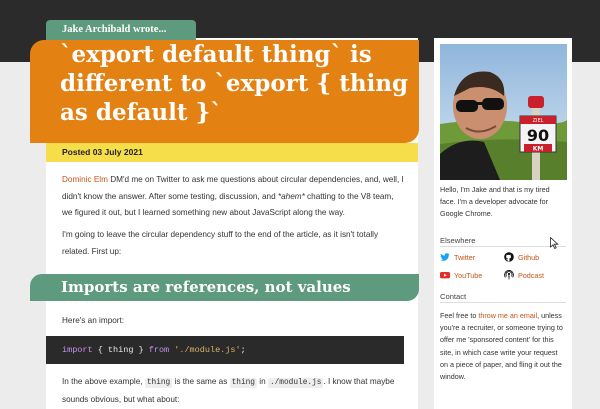 The width and height of the screenshot is (600, 409). I want to click on youtube-link: YouTube, so click(461, 275).